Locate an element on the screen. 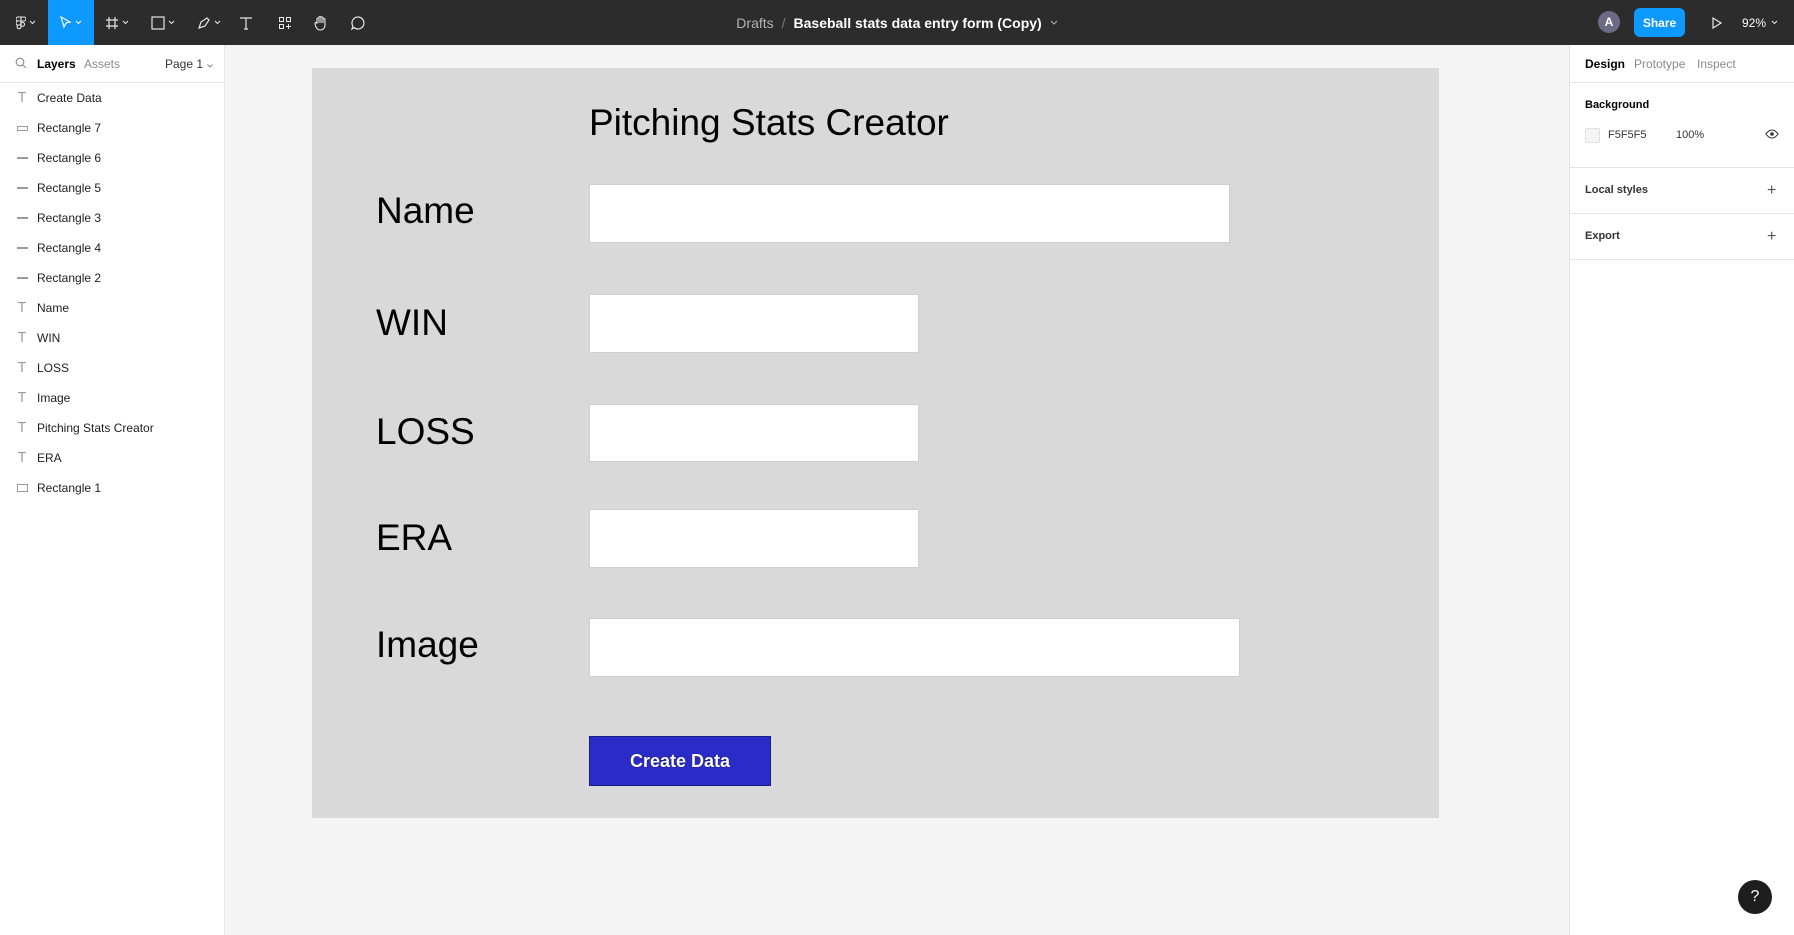 The width and height of the screenshot is (1794, 935). move-tool-button is located at coordinates (71, 22).